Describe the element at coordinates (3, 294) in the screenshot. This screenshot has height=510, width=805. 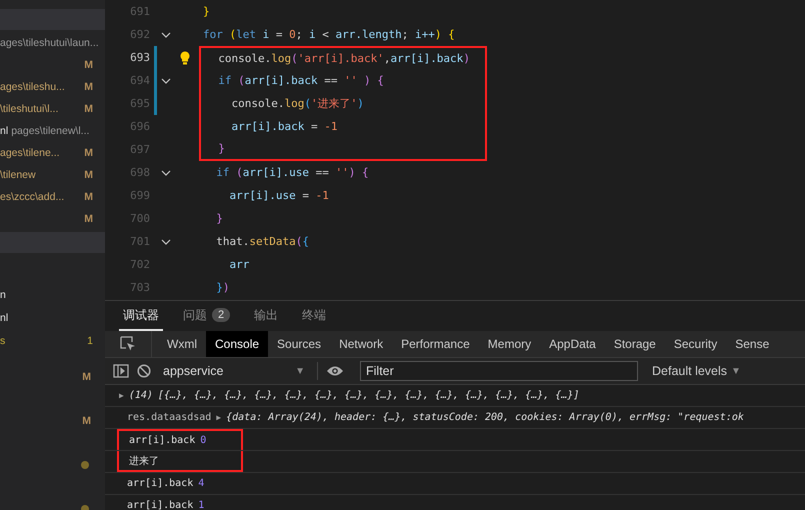
I see `outline-item: n` at that location.